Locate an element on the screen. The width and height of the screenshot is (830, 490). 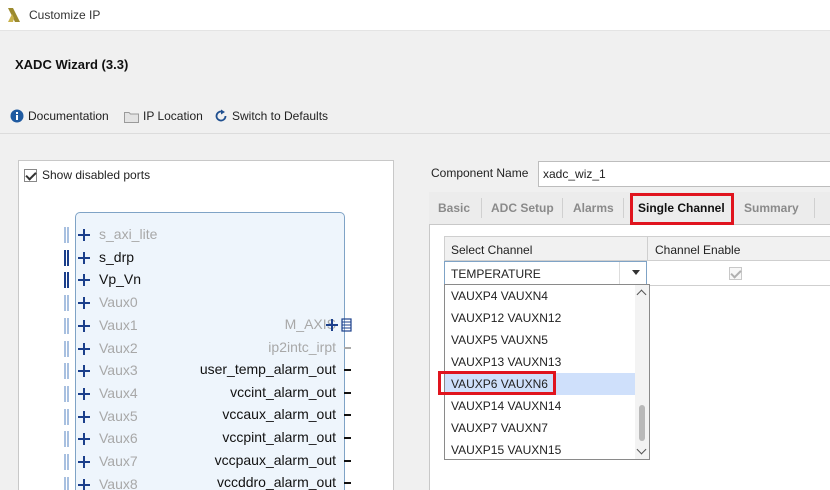
select-channel-header: Select Channel is located at coordinates (492, 250).